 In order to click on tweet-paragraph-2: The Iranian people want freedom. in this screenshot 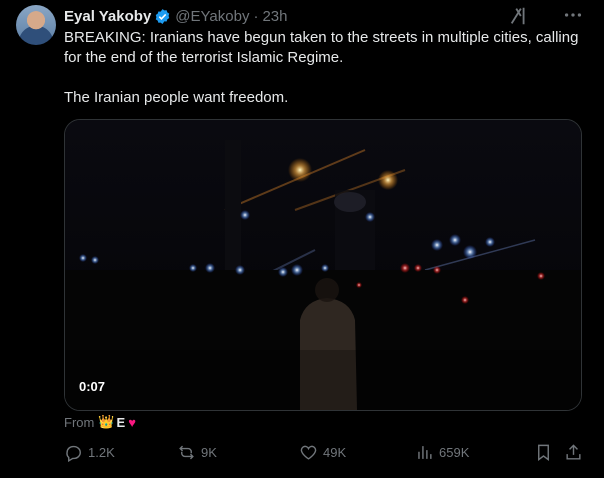, I will do `click(176, 97)`.